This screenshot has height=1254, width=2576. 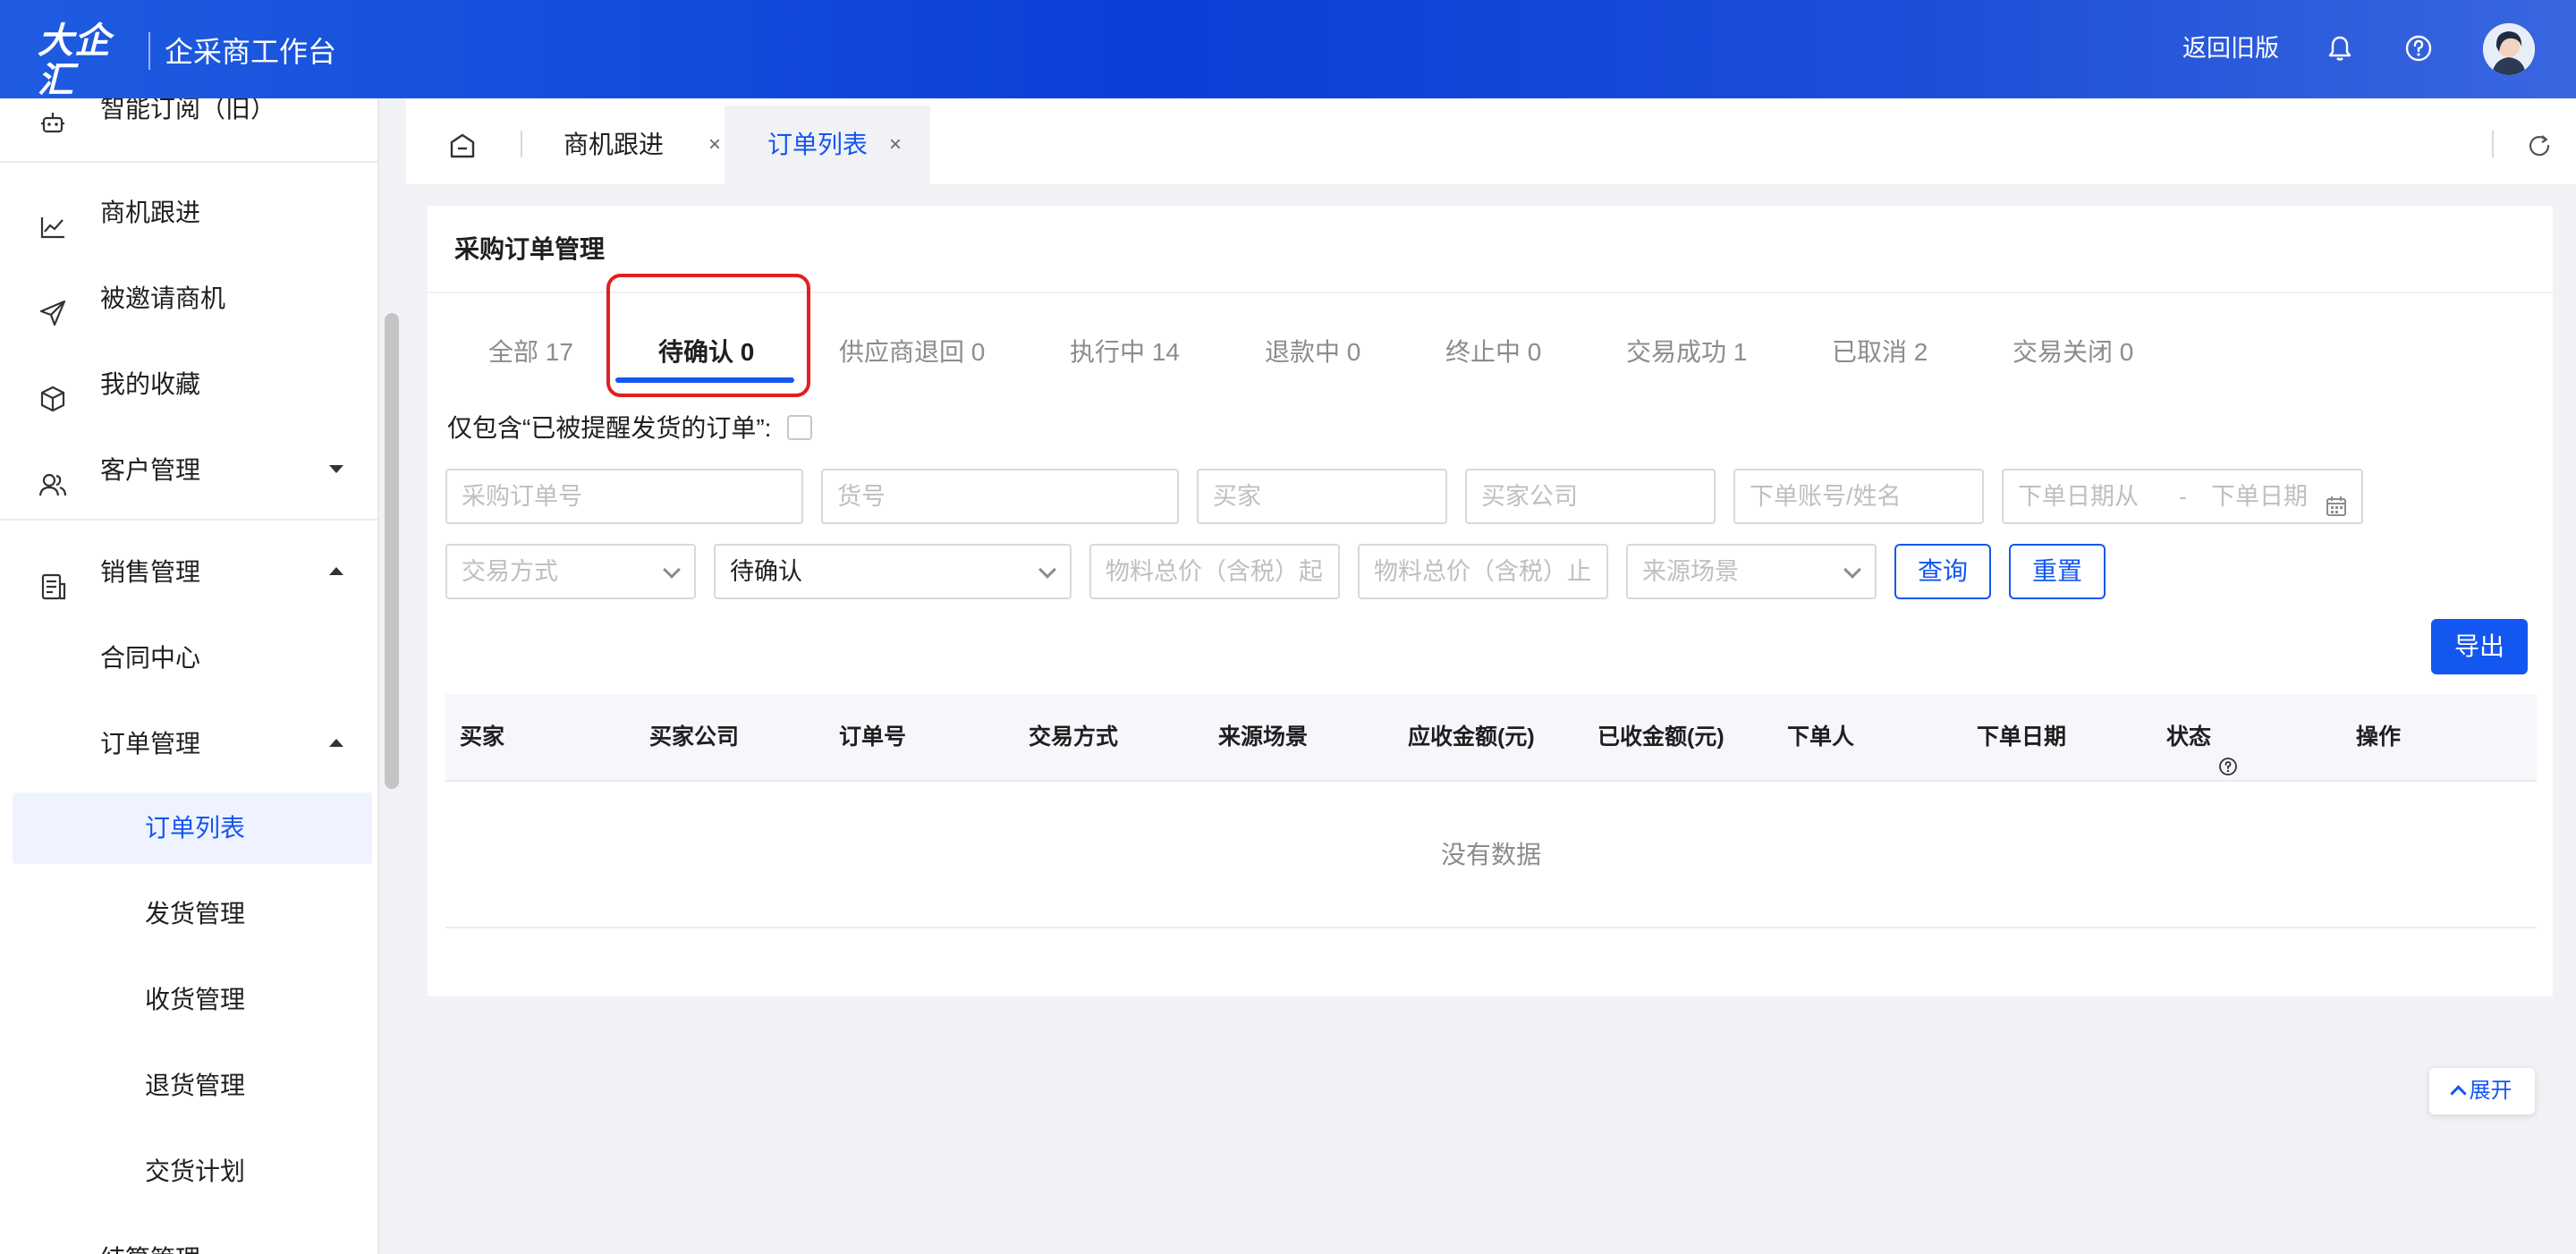 What do you see at coordinates (653, 145) in the screenshot?
I see `tab-opportunity-follow: 商机跟进 ×` at bounding box center [653, 145].